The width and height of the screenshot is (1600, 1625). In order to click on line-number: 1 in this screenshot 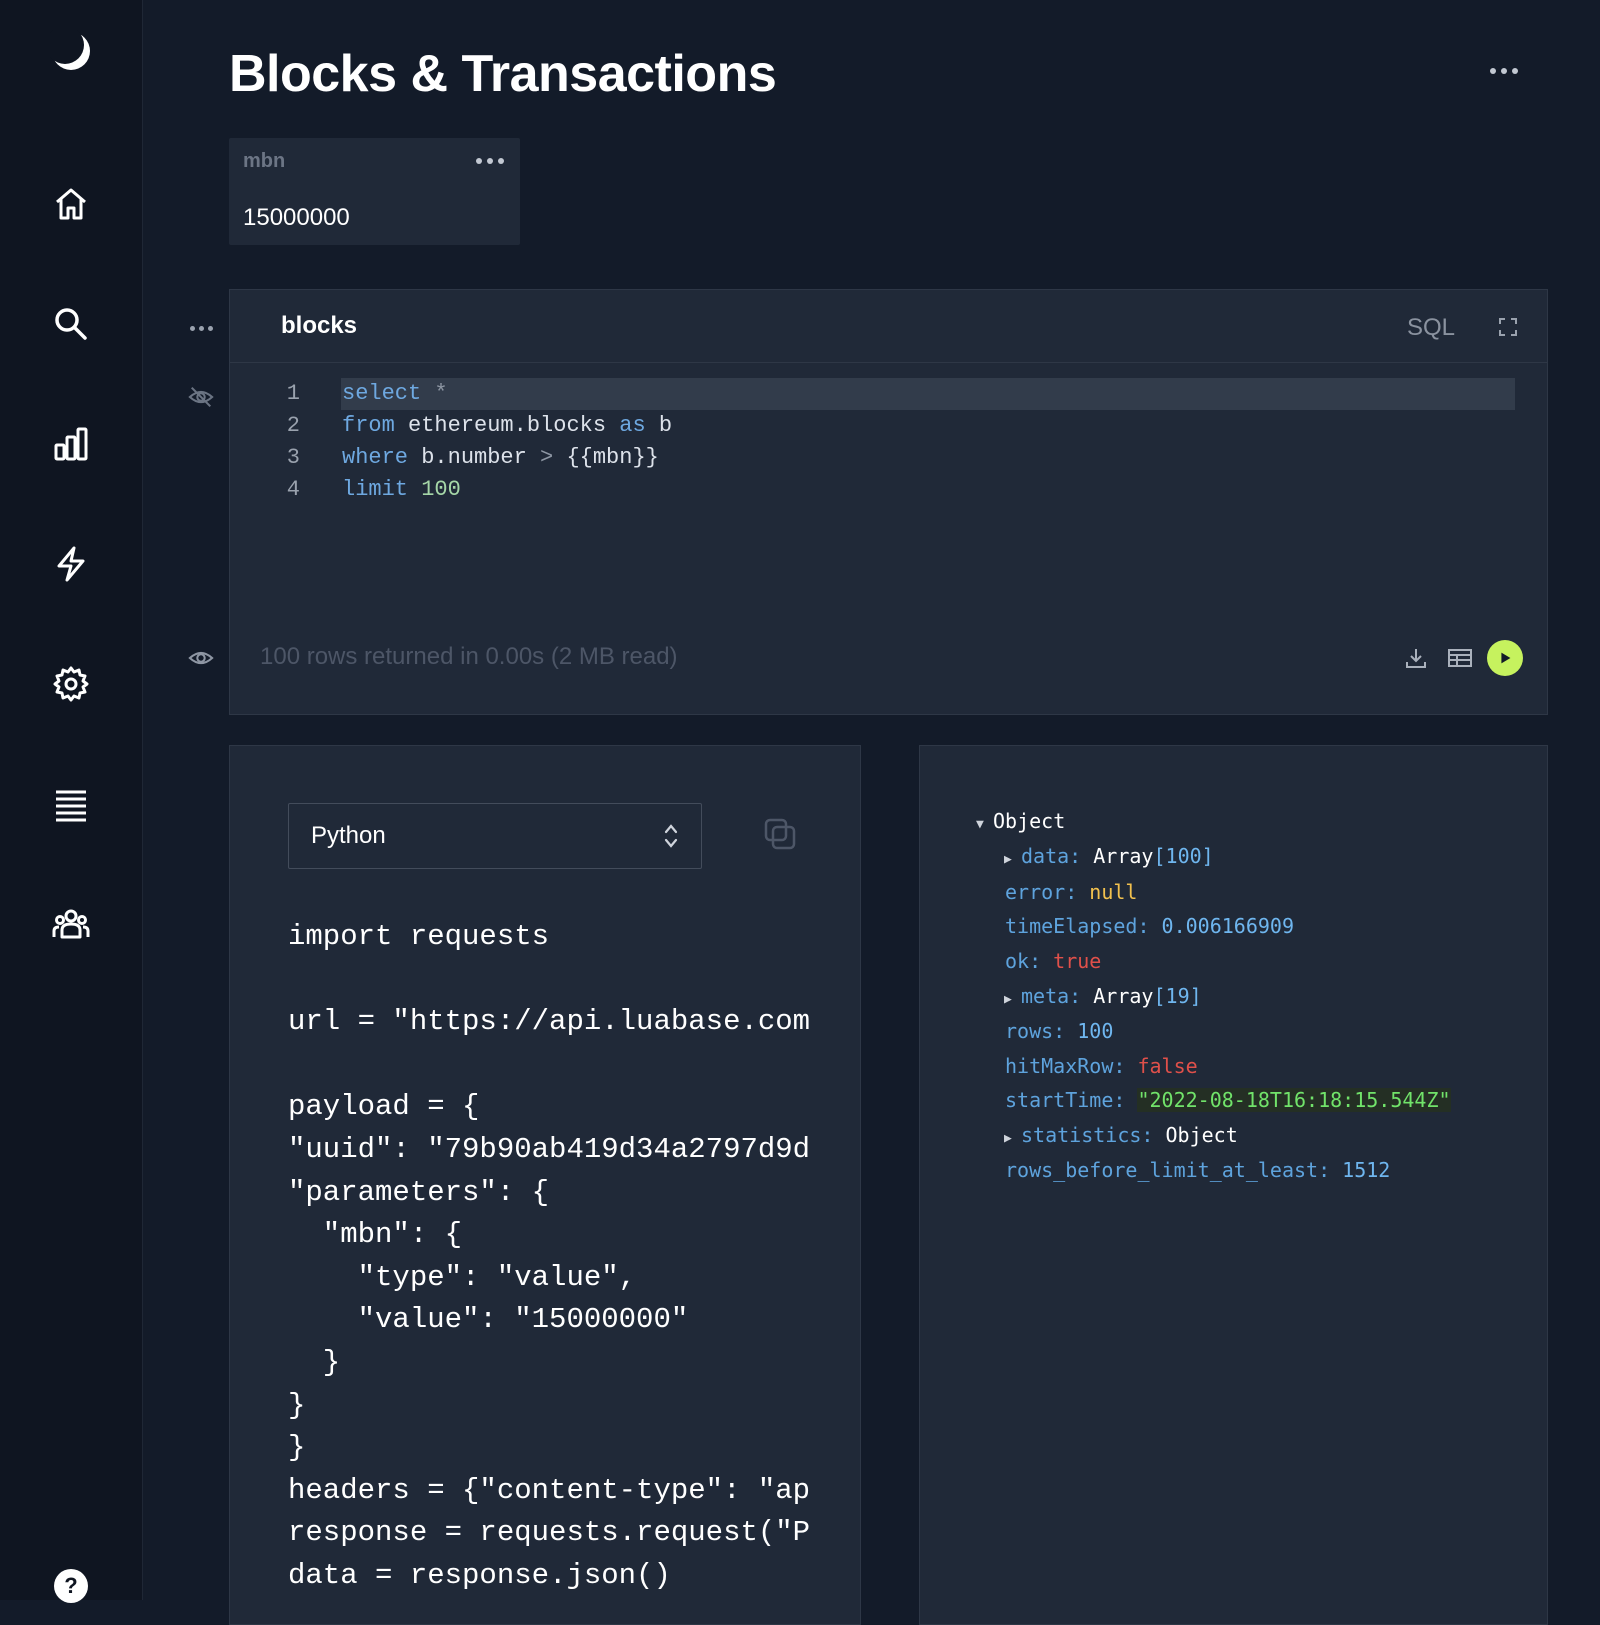, I will do `click(293, 393)`.